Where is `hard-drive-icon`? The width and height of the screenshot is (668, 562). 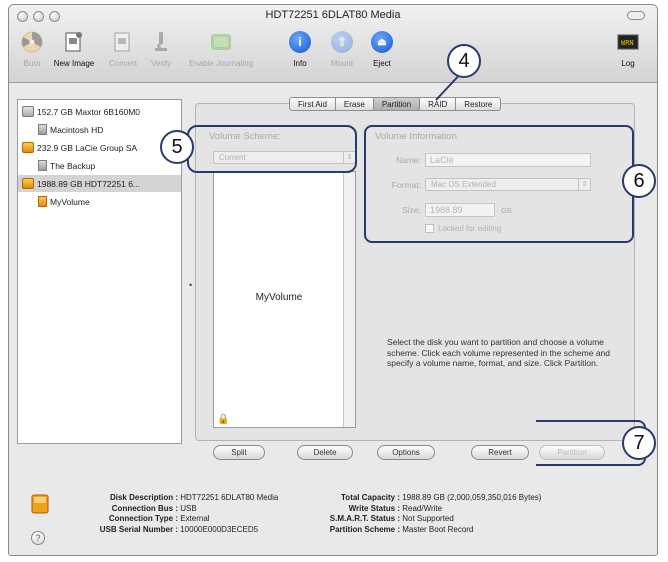 hard-drive-icon is located at coordinates (28, 111).